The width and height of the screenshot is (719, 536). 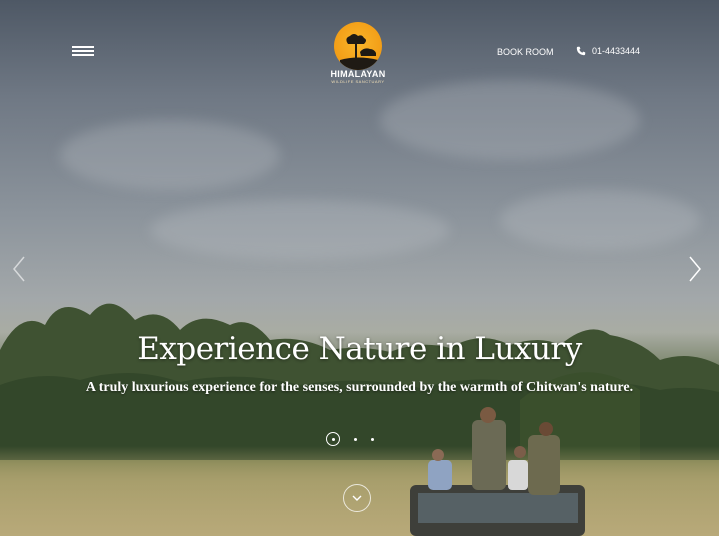 I want to click on logo: HIMALAYAN WILDLIFE SANCTUARY, so click(x=358, y=53).